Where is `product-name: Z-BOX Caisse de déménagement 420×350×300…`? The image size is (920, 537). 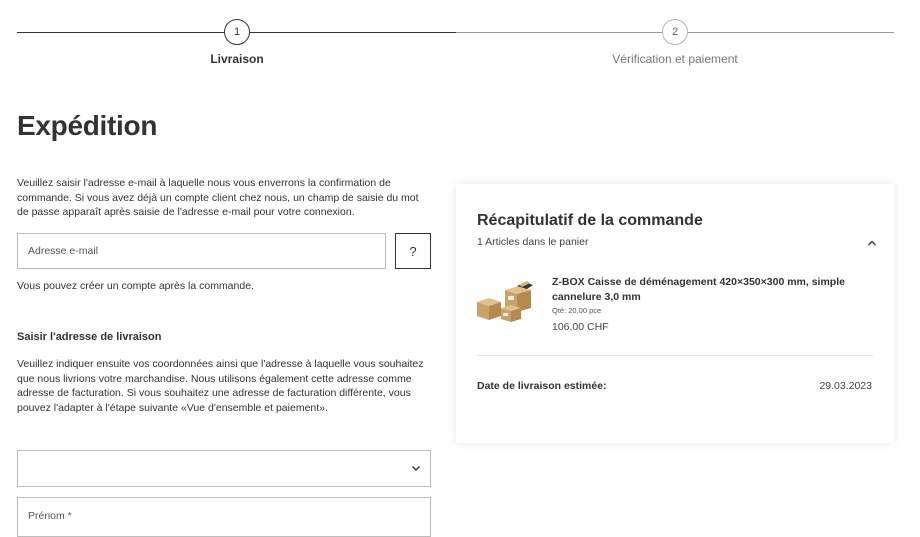
product-name: Z-BOX Caisse de déménagement 420×350×300… is located at coordinates (712, 289).